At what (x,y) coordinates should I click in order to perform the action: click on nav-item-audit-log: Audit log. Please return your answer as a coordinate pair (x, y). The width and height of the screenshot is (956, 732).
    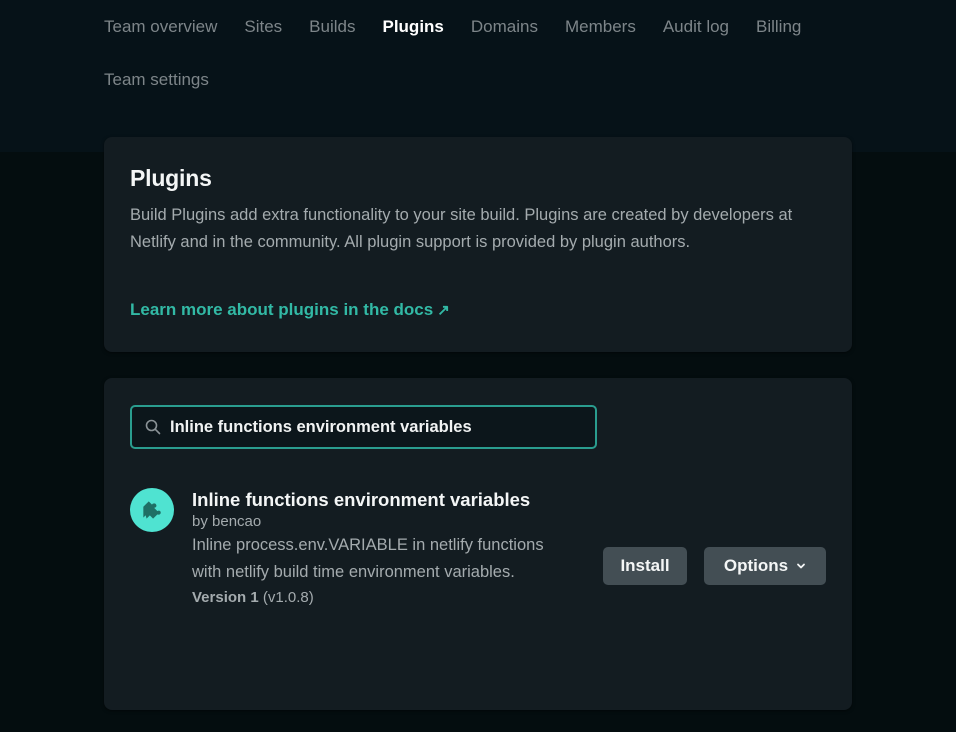
    Looking at the image, I should click on (696, 27).